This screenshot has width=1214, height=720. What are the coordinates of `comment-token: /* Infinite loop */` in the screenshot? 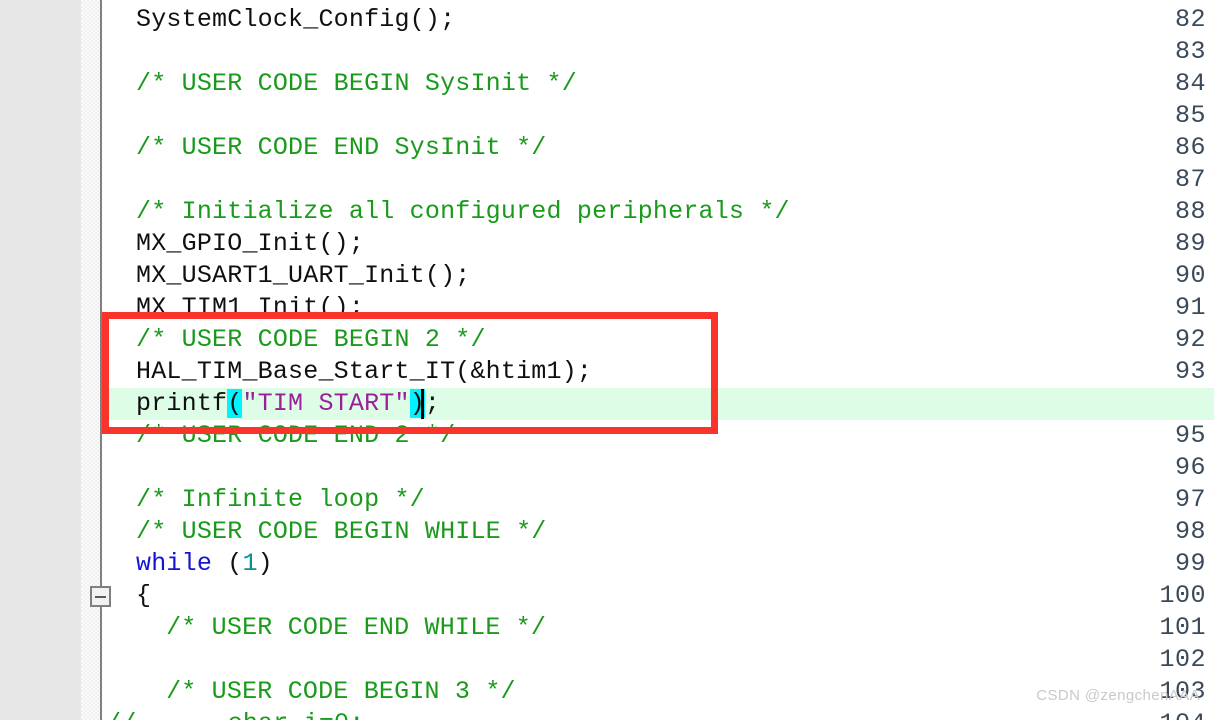 It's located at (280, 499).